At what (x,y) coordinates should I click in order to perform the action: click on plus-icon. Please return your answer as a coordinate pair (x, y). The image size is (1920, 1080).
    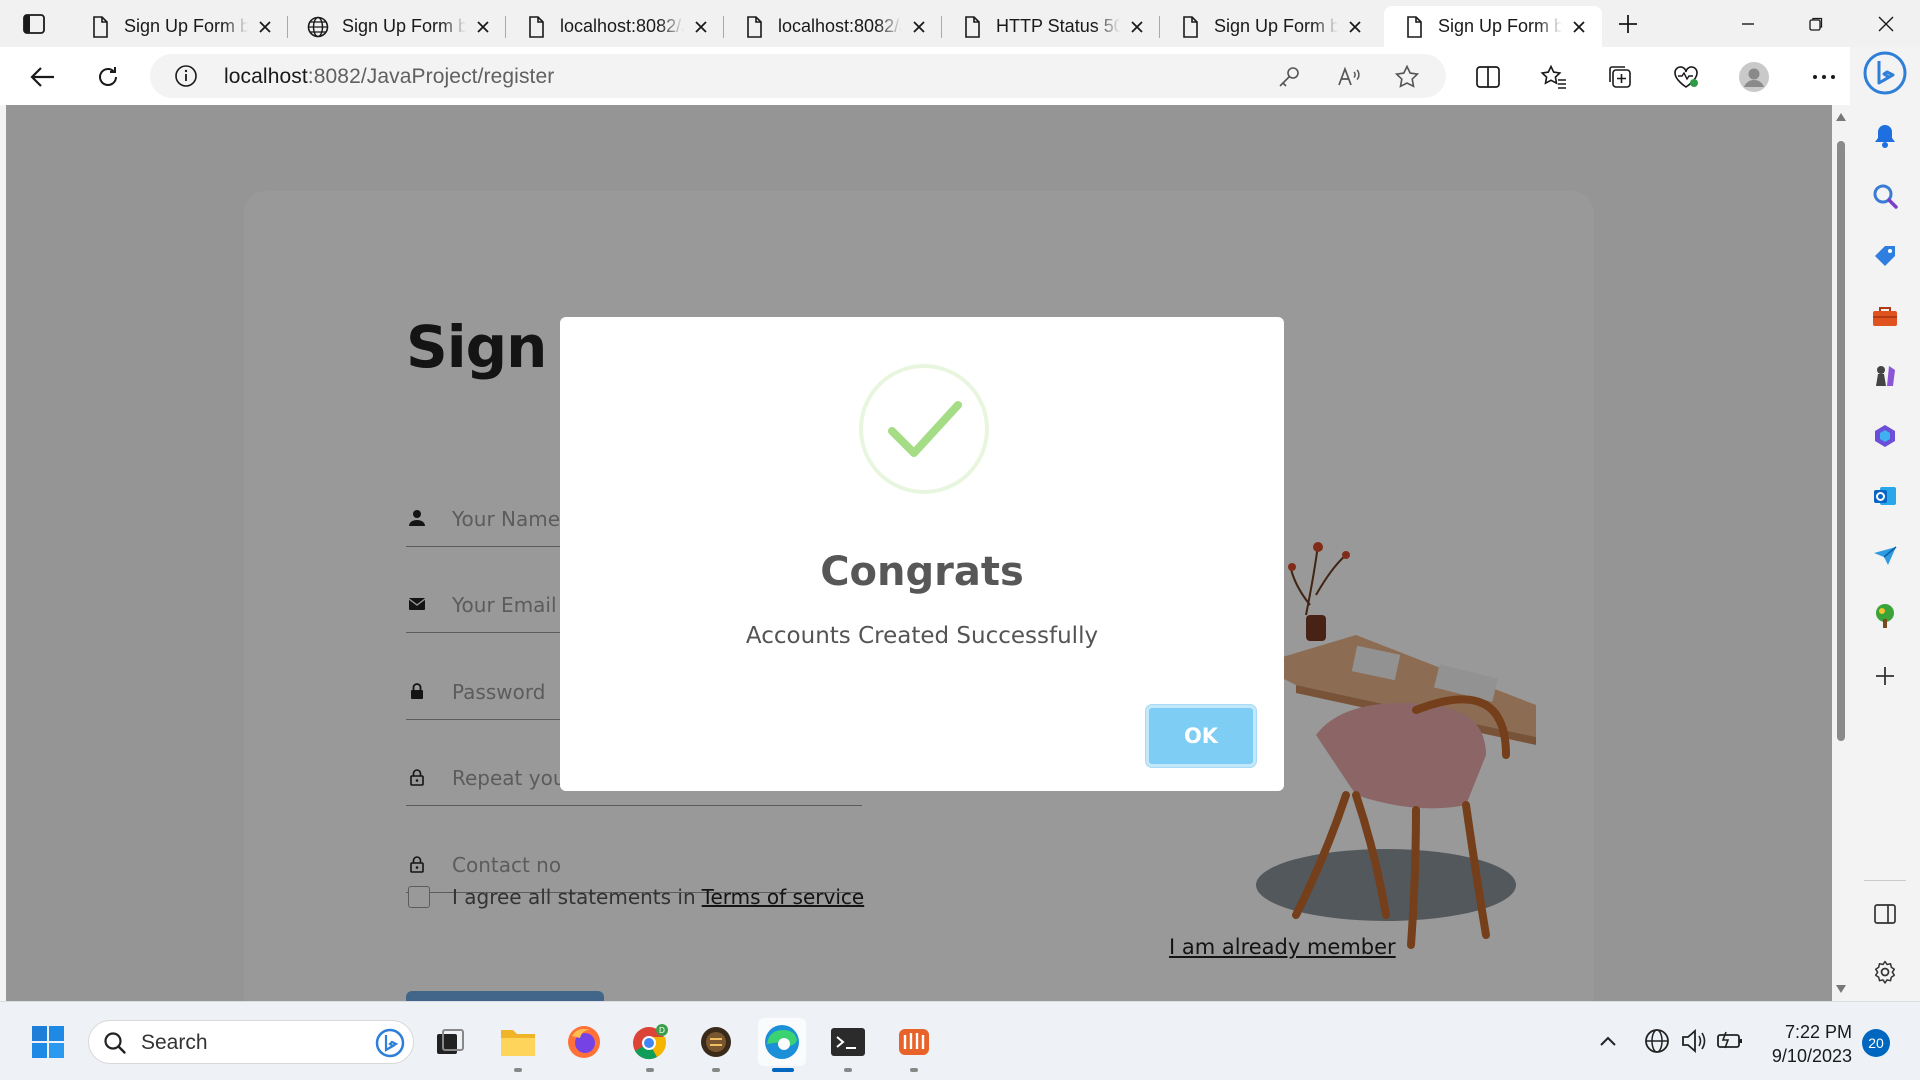
    Looking at the image, I should click on (1885, 676).